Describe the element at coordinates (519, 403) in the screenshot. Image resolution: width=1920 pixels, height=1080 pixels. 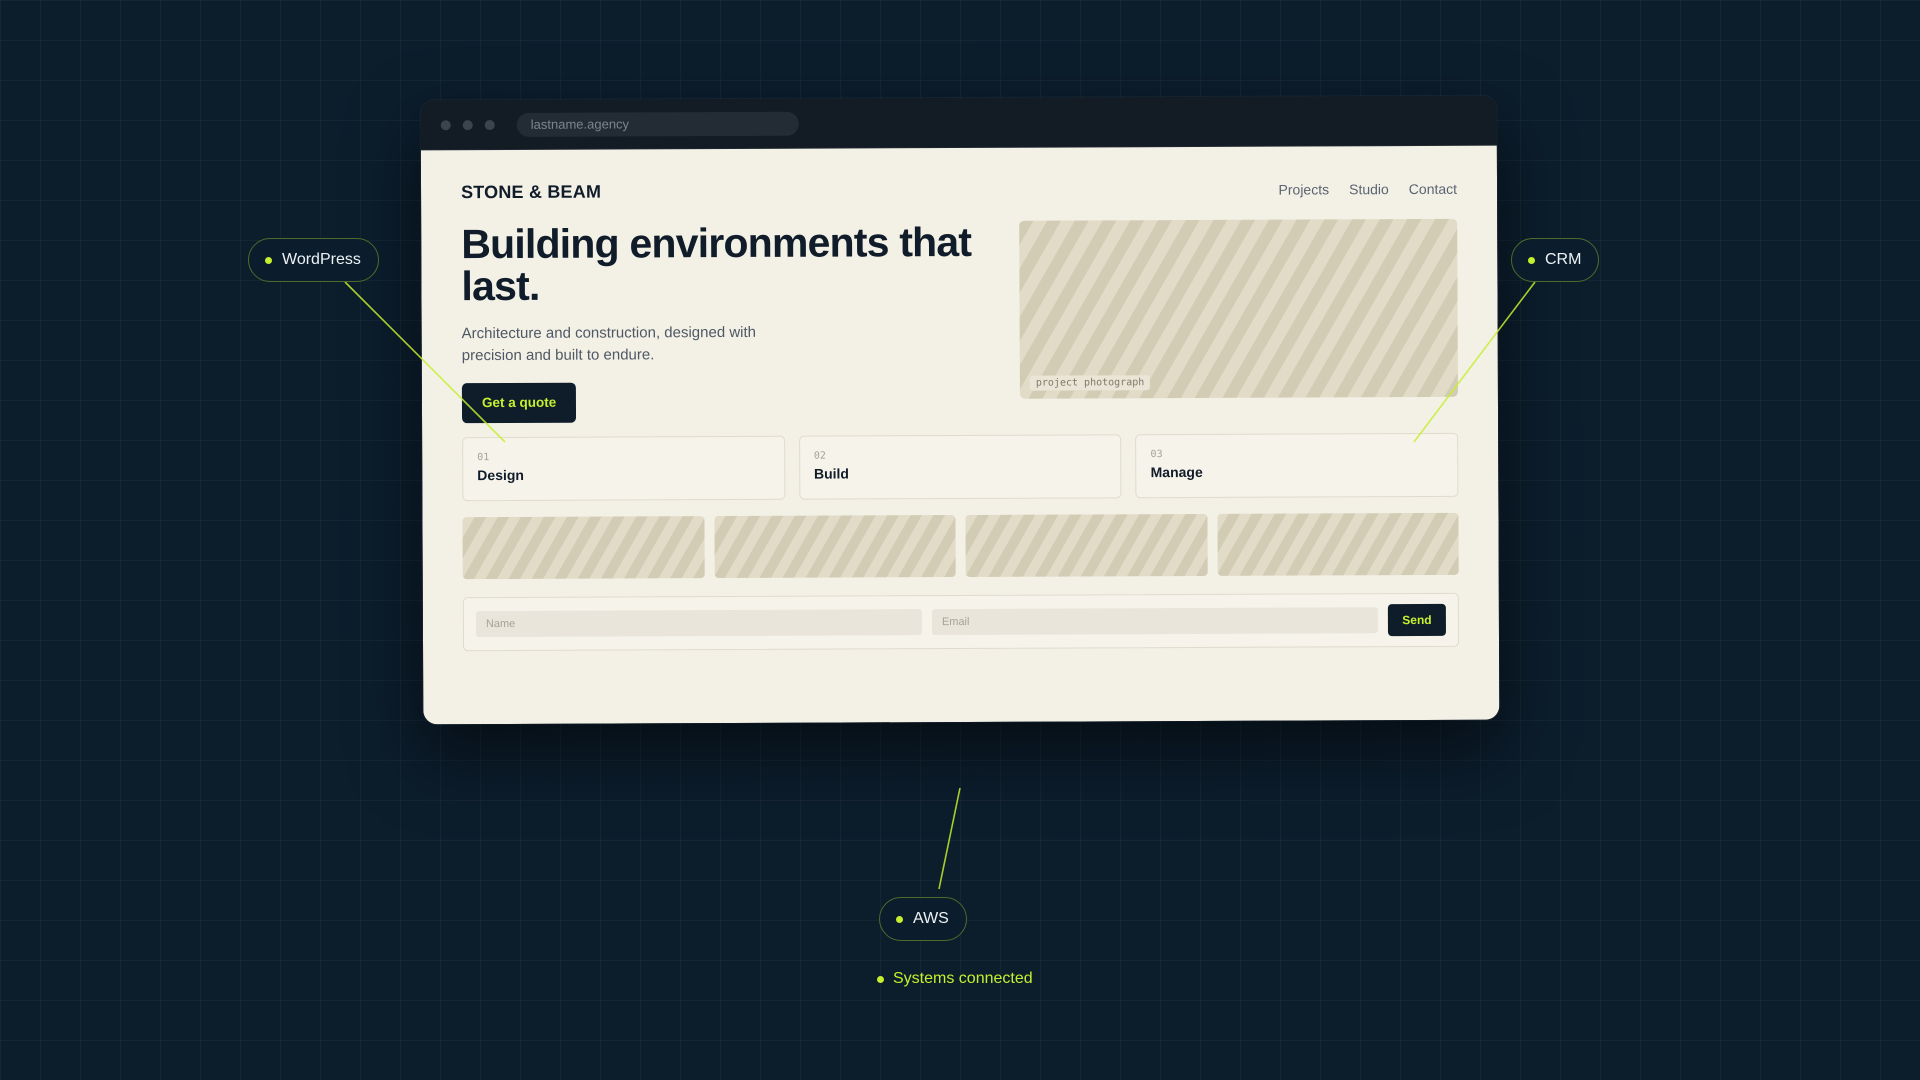
I see `get-quote-button: Get a quote` at that location.